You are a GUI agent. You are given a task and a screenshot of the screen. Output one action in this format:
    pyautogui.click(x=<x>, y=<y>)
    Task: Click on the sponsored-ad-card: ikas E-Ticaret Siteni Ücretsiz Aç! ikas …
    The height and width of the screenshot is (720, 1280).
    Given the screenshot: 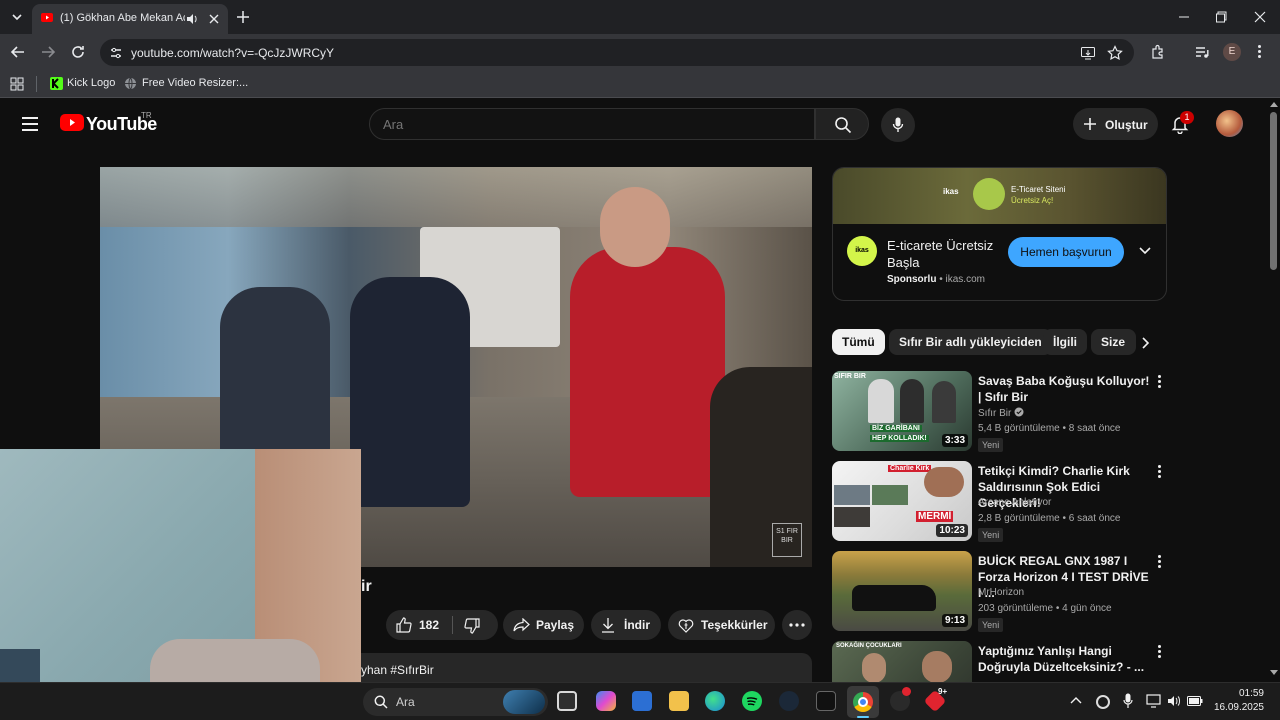 What is the action you would take?
    pyautogui.click(x=999, y=234)
    